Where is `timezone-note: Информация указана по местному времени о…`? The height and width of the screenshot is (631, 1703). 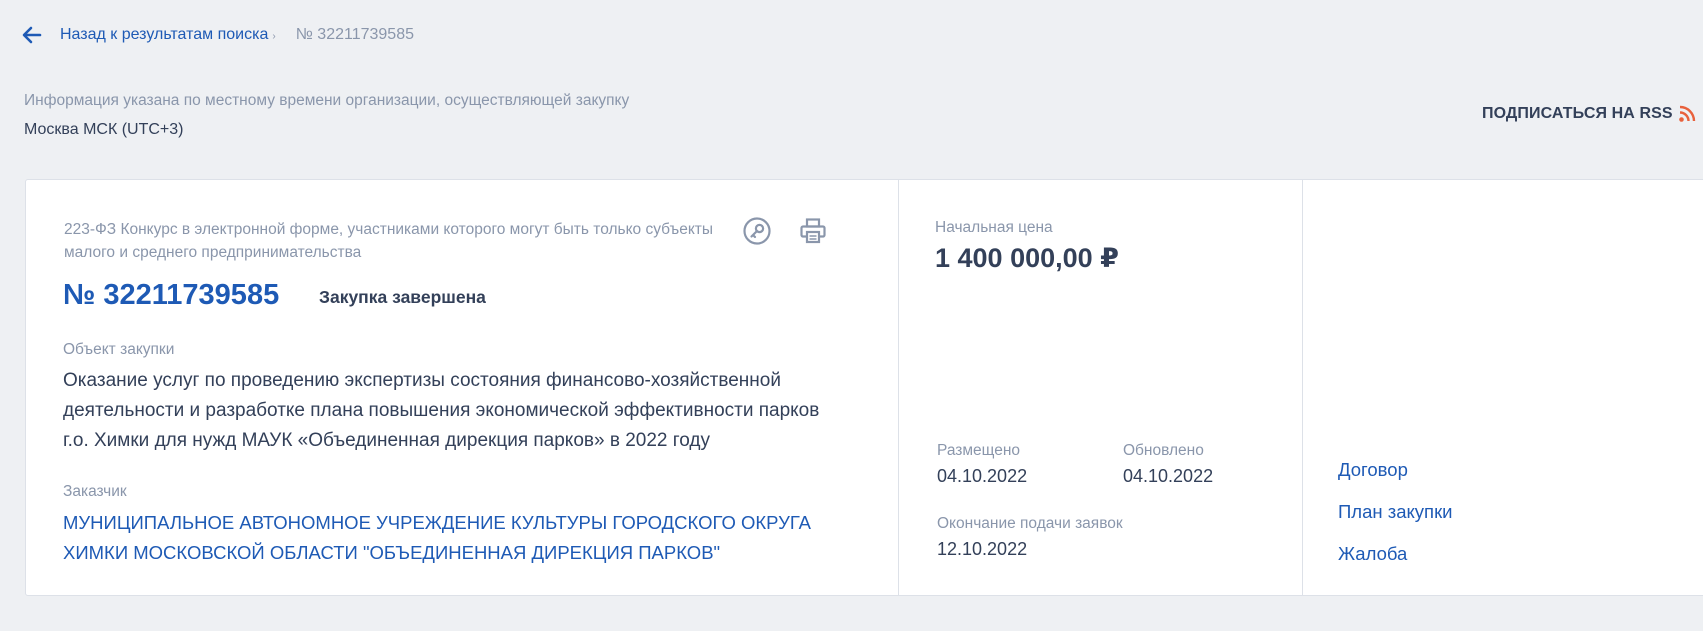 timezone-note: Информация указана по местному времени о… is located at coordinates (327, 100).